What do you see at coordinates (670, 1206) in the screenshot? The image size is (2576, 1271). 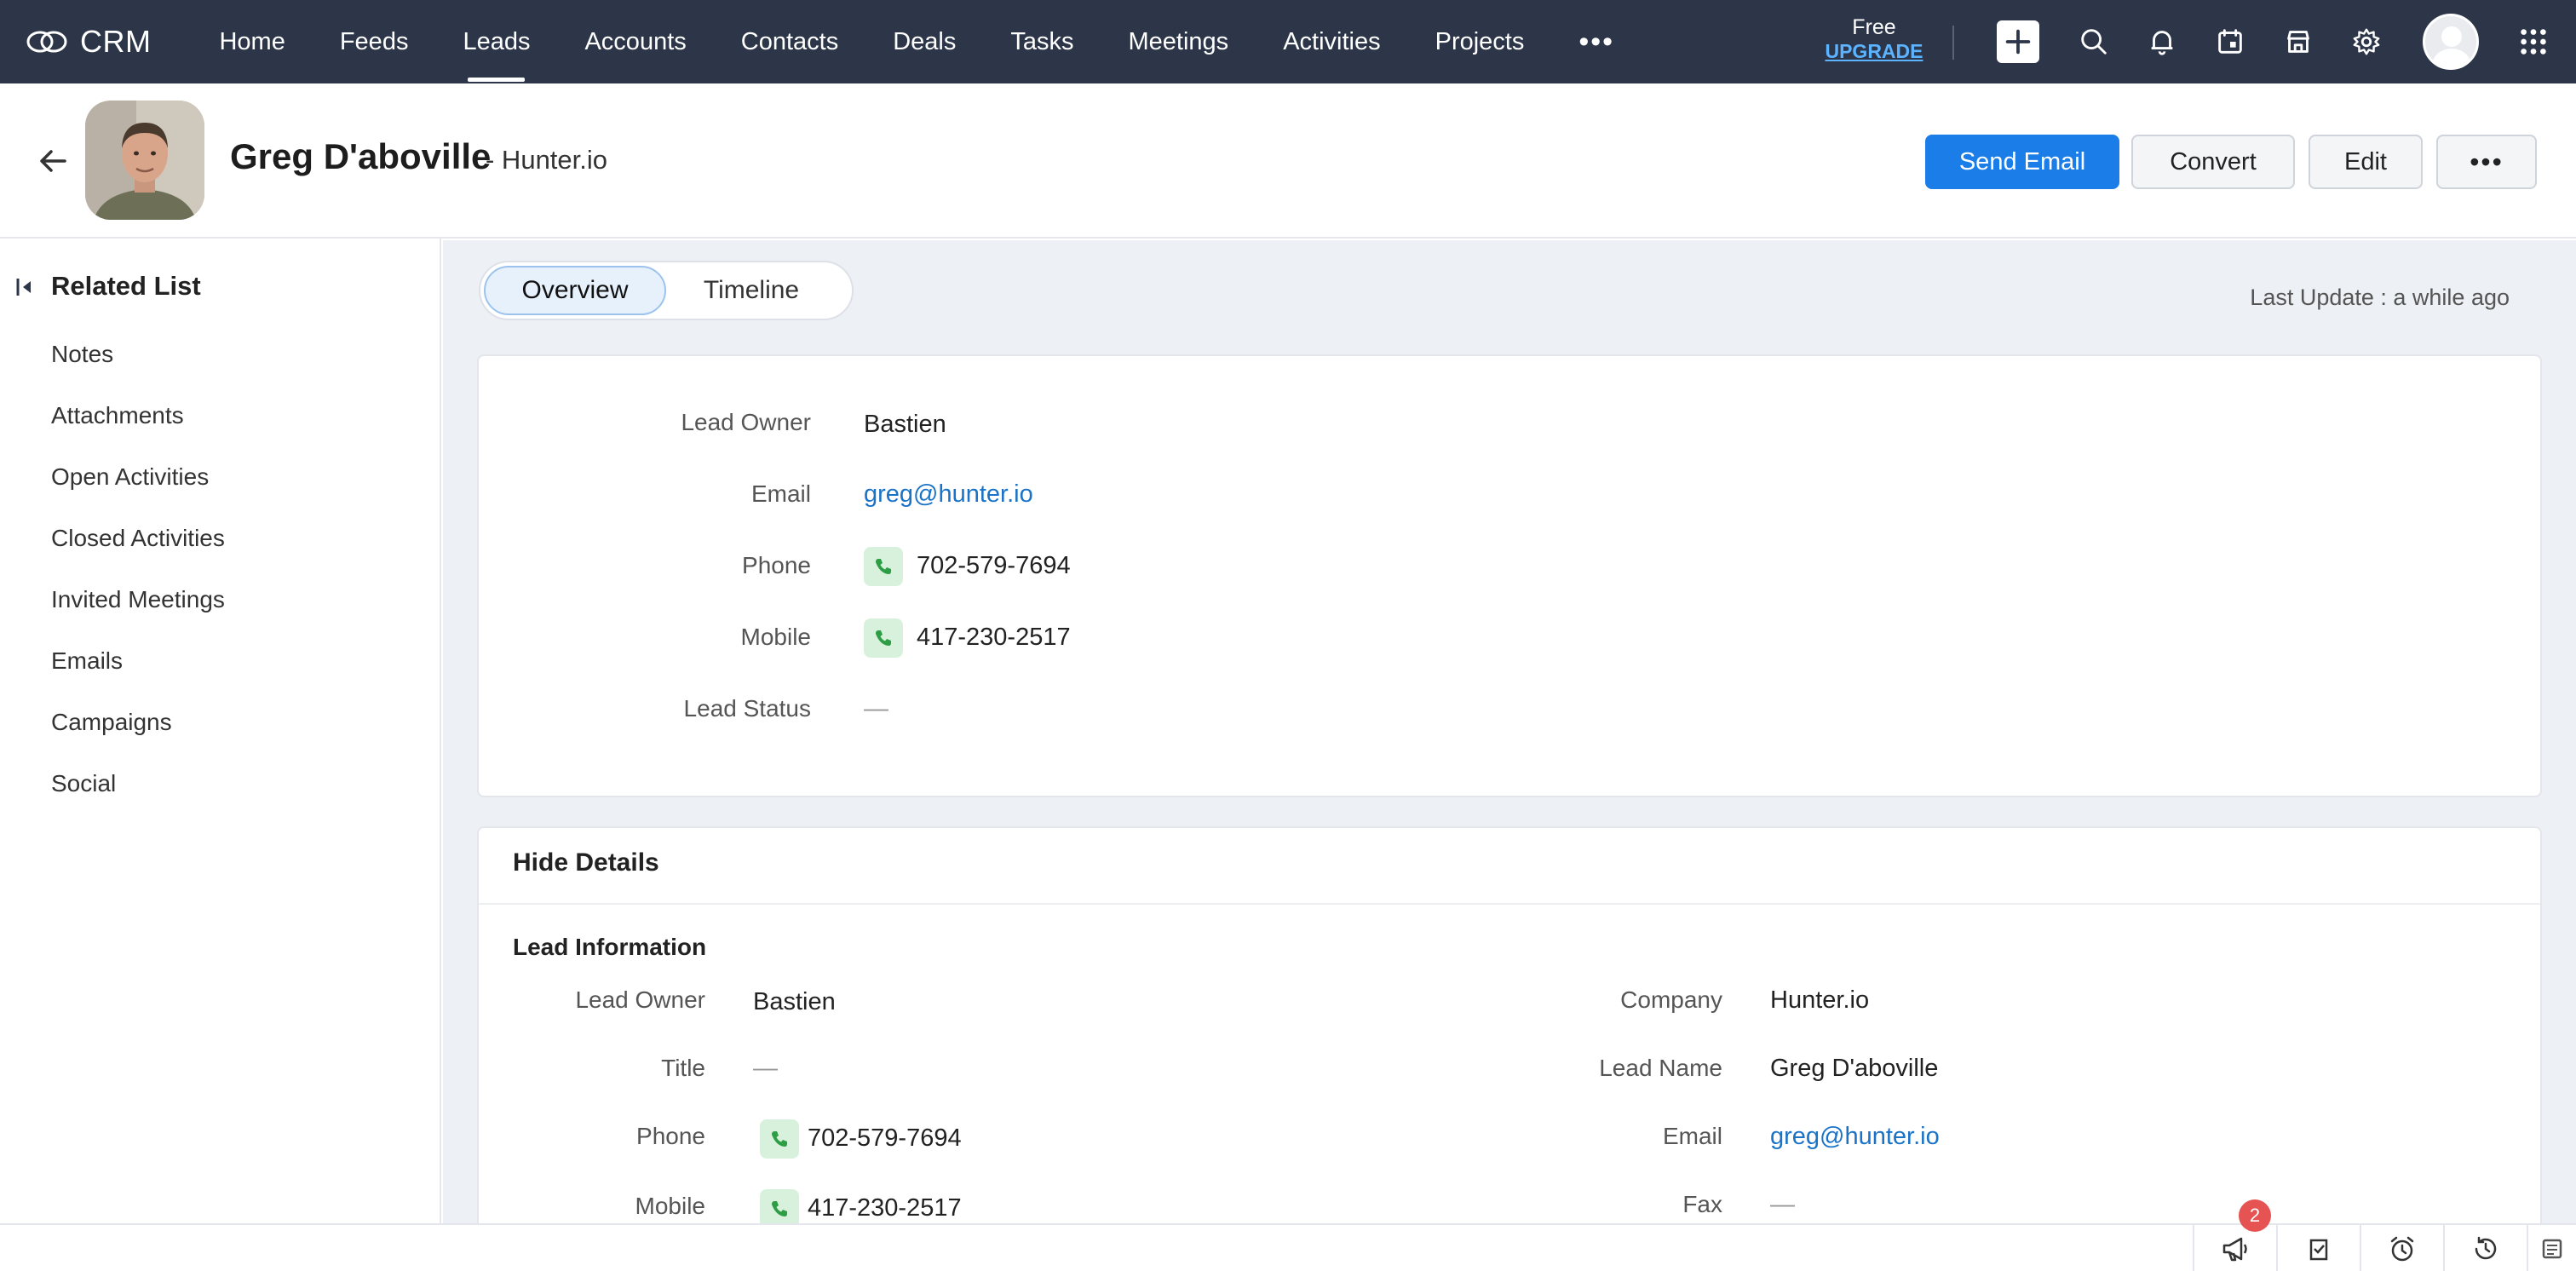 I see `detail-label-mobile: Mobile` at bounding box center [670, 1206].